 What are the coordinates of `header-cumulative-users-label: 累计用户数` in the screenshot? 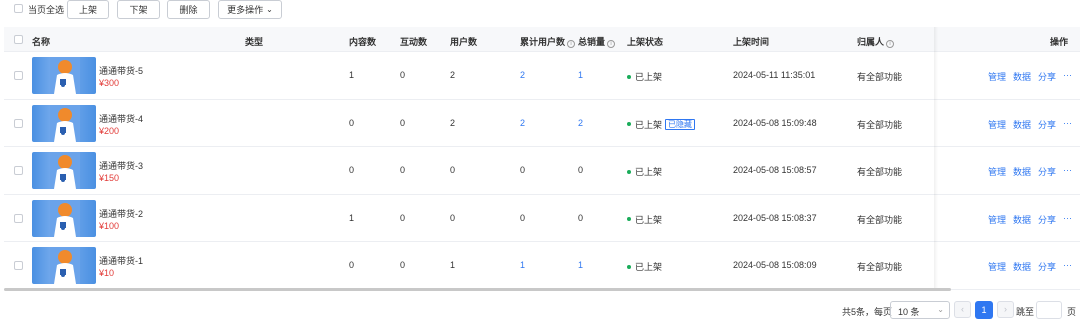 It's located at (543, 42).